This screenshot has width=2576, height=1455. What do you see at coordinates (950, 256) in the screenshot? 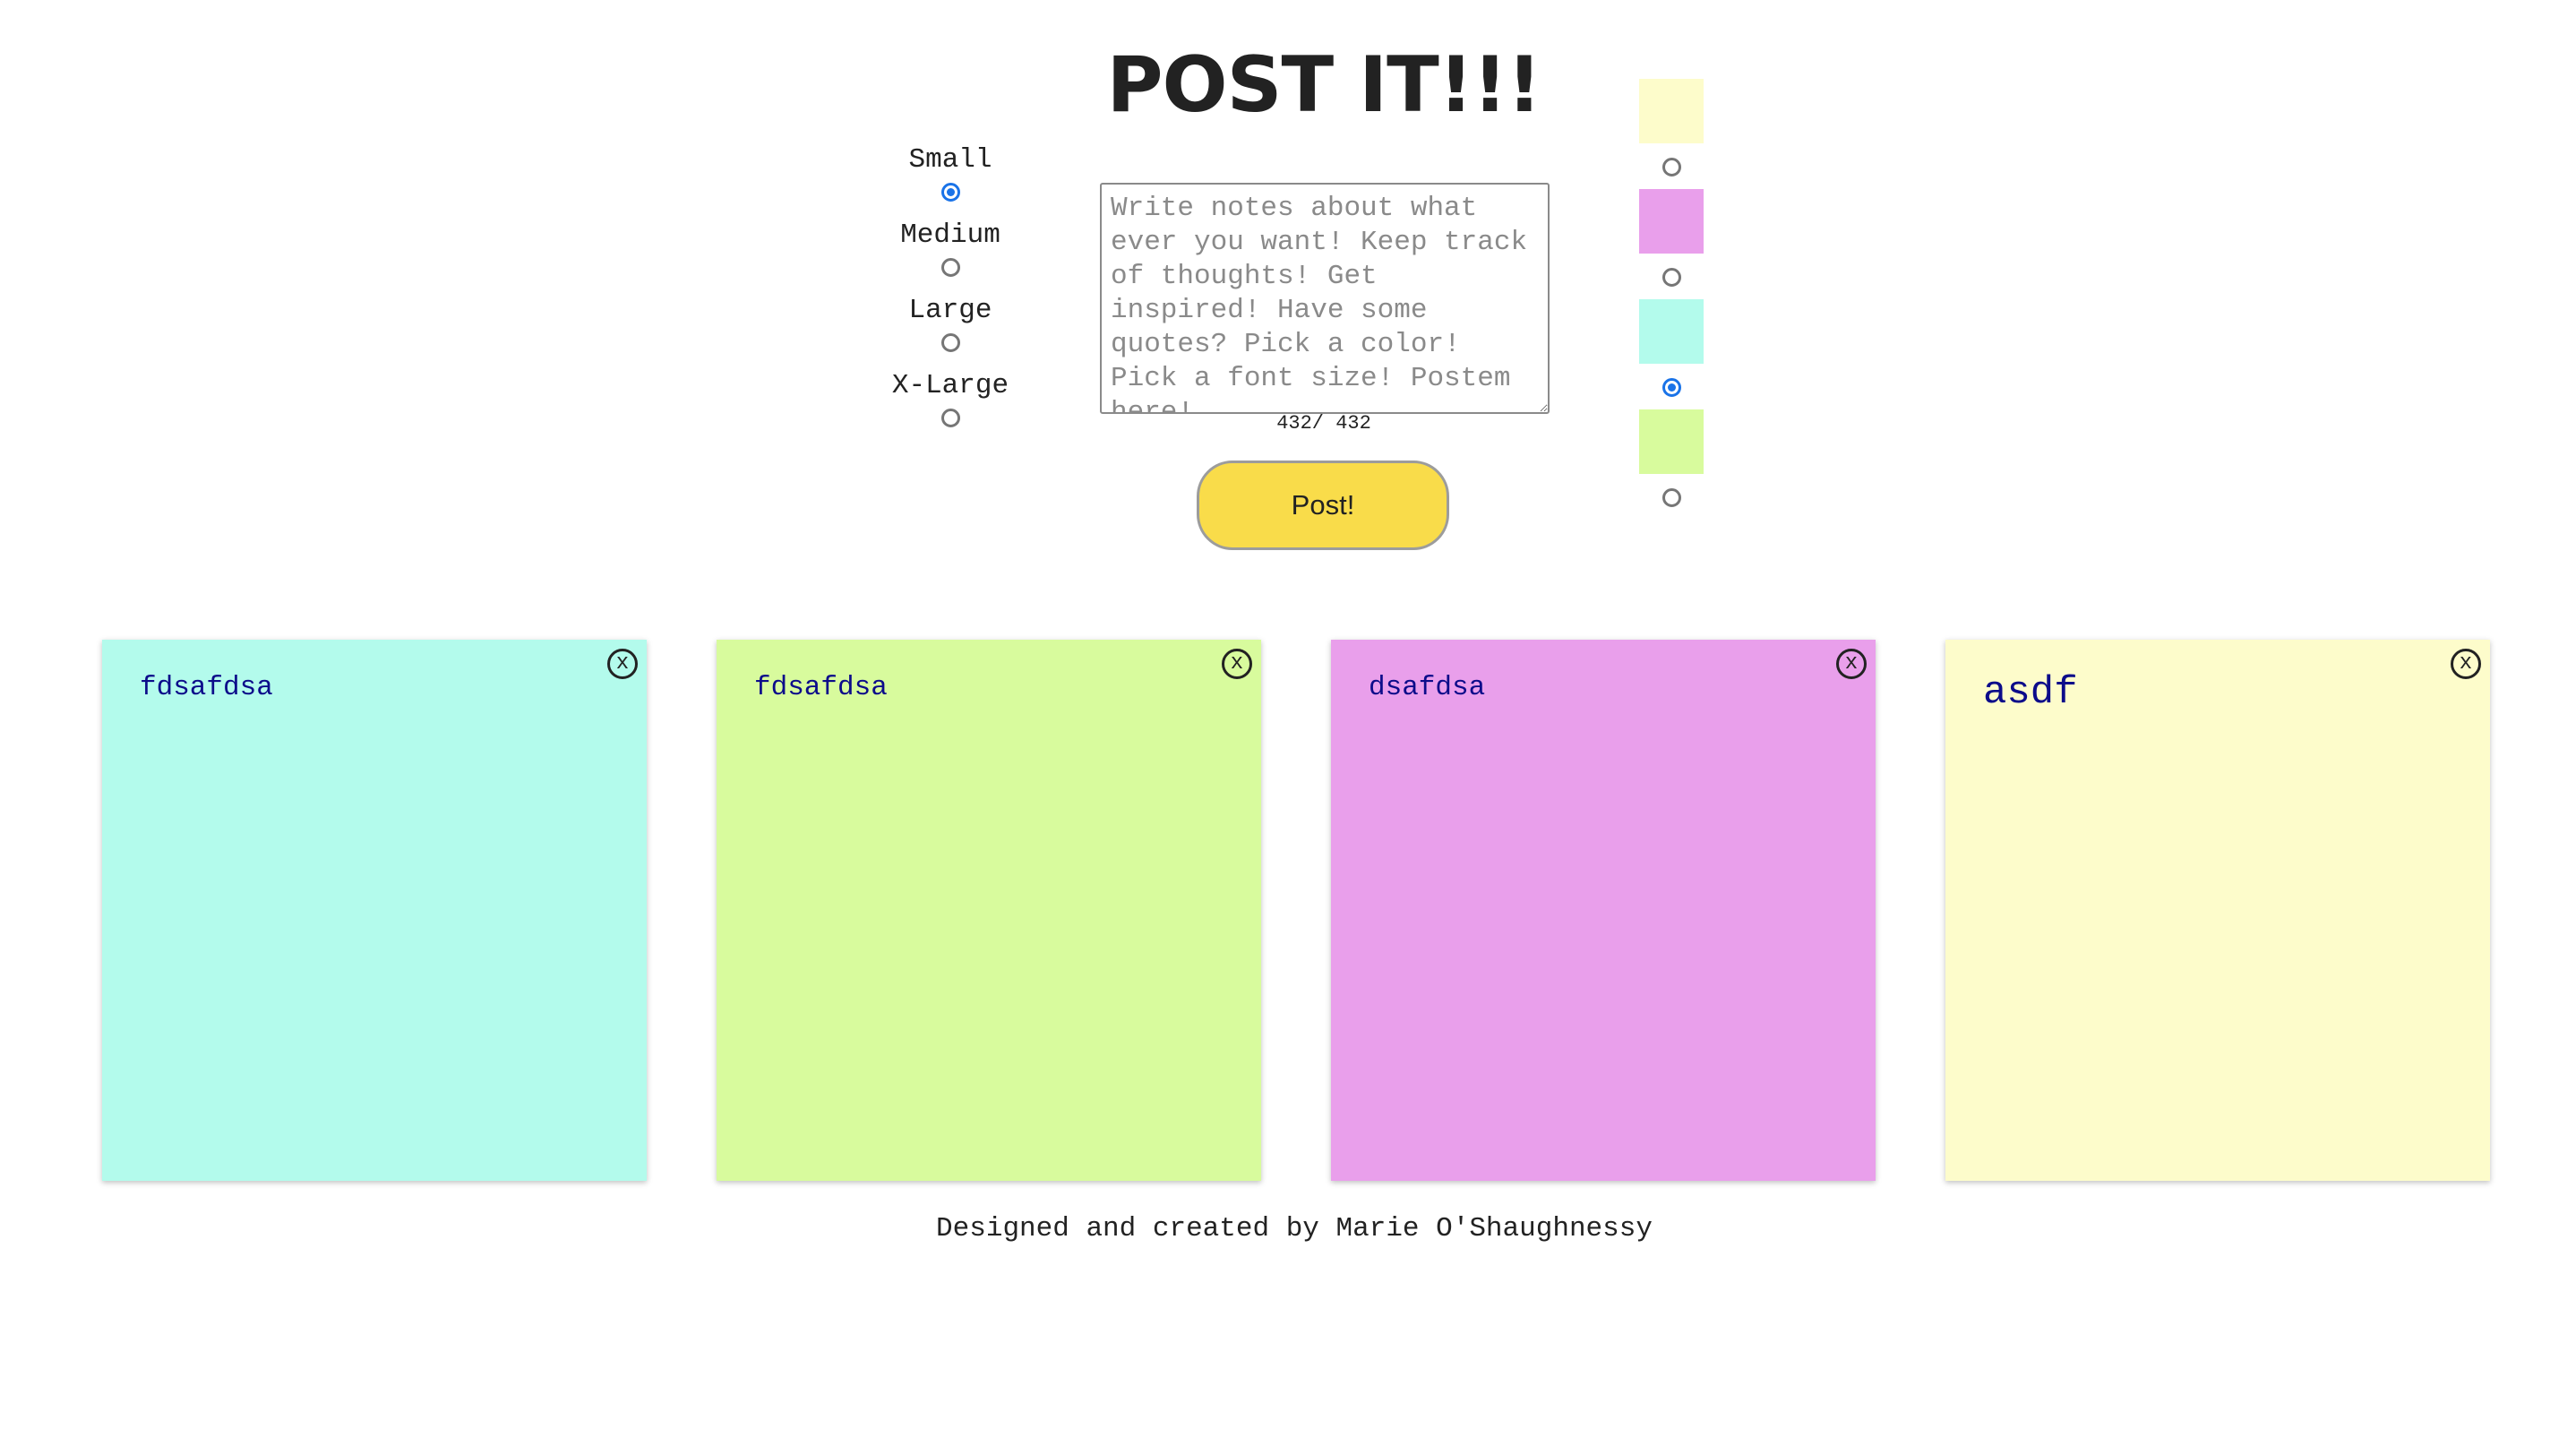
I see `size-option-medium: Medium` at bounding box center [950, 256].